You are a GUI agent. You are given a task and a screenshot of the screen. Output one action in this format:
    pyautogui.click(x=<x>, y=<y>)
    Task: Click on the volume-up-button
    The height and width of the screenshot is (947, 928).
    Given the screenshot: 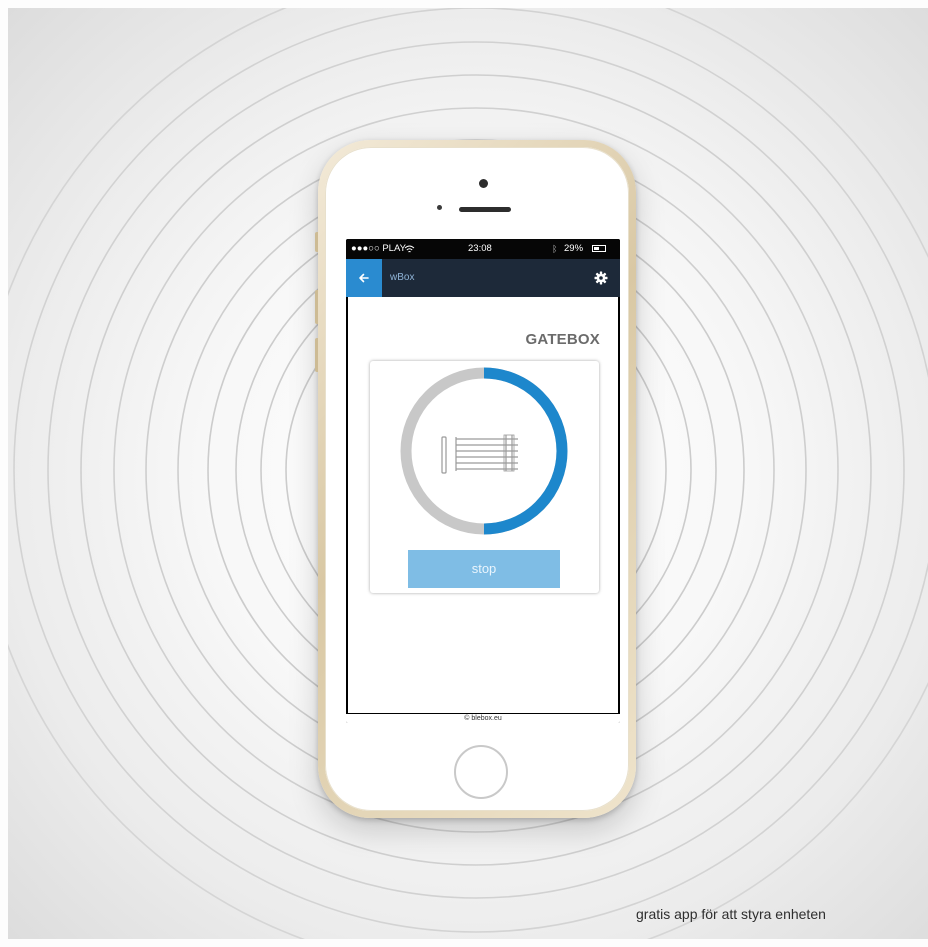 What is the action you would take?
    pyautogui.click(x=316, y=307)
    